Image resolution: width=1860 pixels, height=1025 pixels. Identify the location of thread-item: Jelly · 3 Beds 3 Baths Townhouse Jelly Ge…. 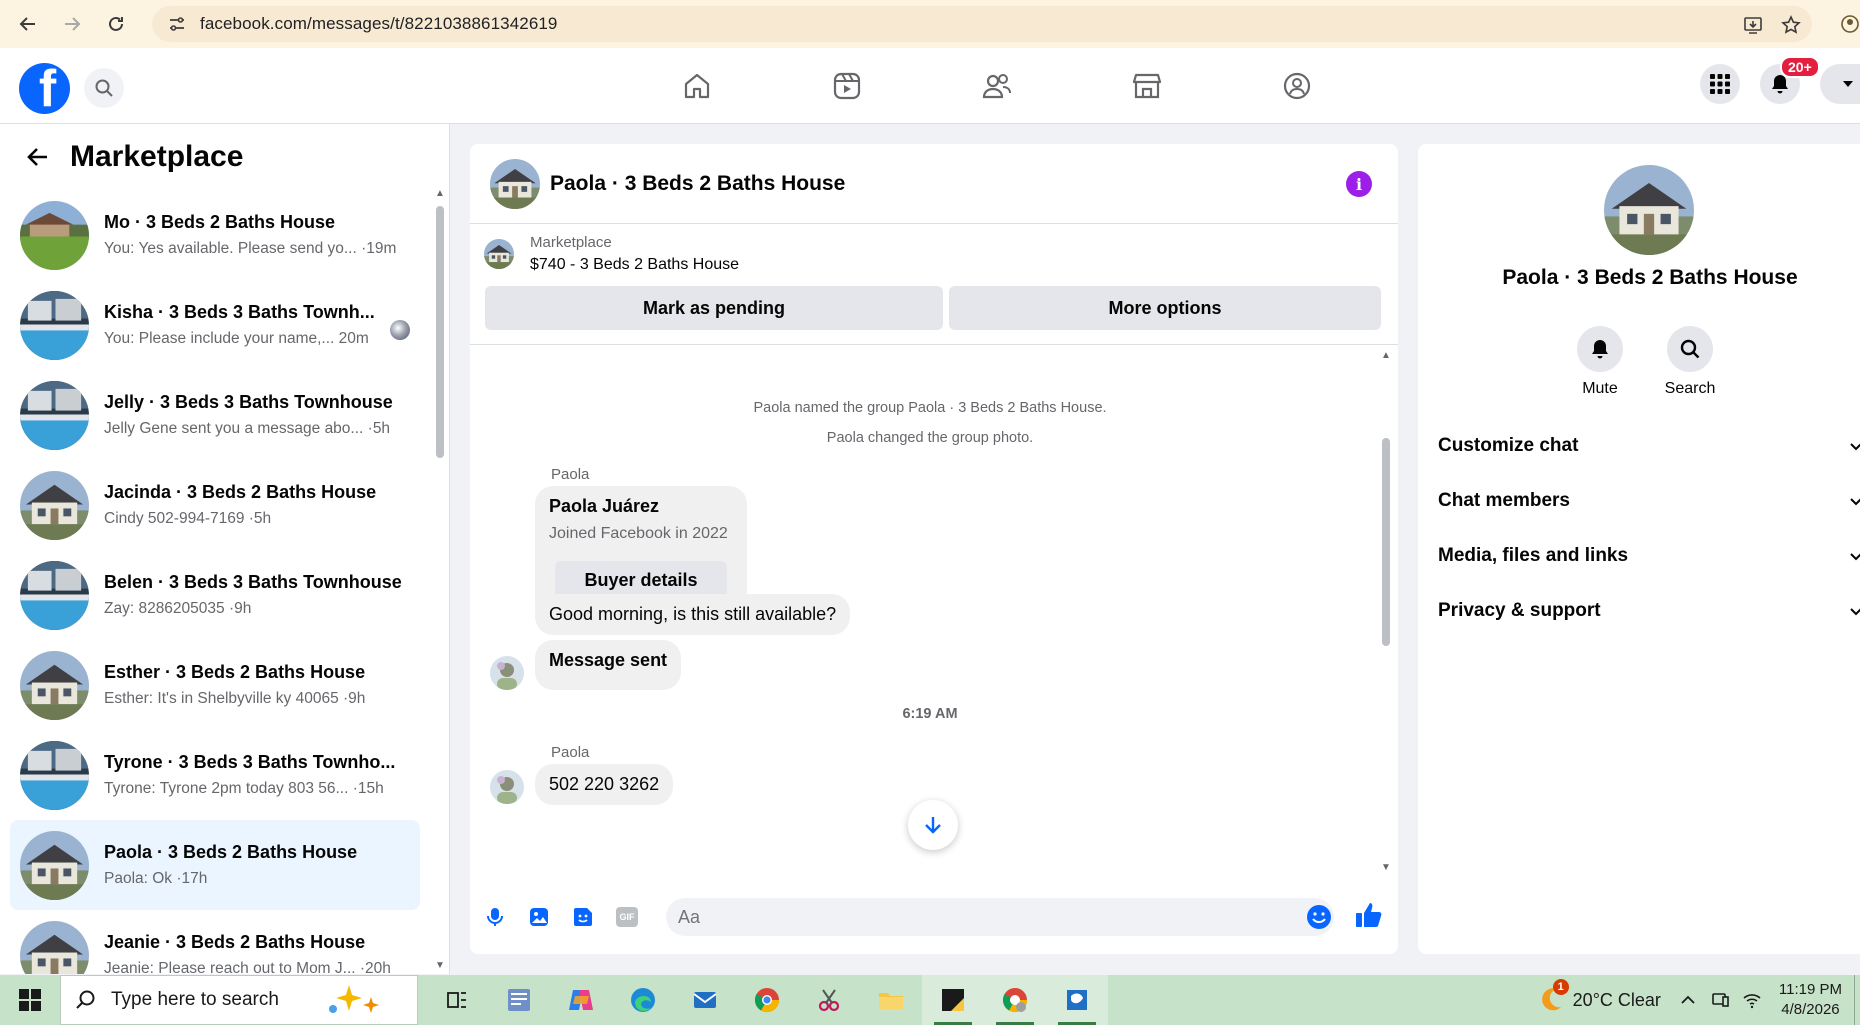
(215, 415).